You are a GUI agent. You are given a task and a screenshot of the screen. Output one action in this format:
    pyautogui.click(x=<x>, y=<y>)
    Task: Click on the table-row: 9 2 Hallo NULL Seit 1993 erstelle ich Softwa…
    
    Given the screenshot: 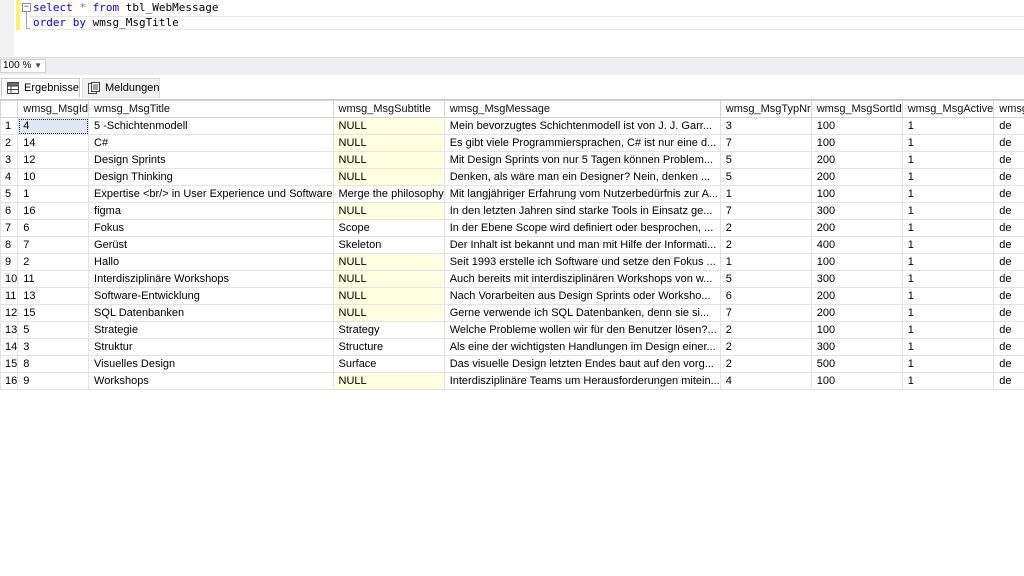 What is the action you would take?
    pyautogui.click(x=512, y=262)
    